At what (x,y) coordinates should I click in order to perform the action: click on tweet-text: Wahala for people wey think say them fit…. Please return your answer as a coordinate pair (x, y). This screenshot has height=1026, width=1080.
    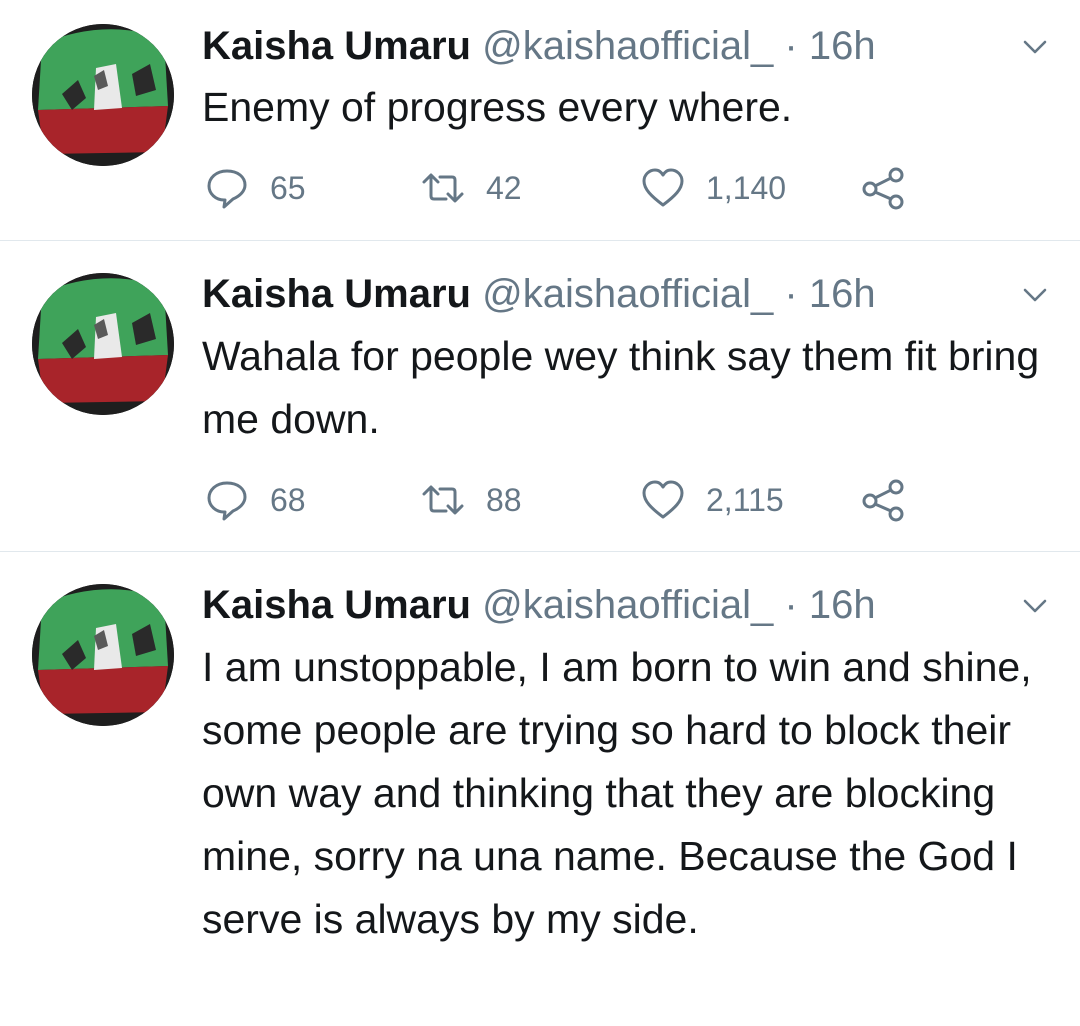
    Looking at the image, I should click on (621, 387).